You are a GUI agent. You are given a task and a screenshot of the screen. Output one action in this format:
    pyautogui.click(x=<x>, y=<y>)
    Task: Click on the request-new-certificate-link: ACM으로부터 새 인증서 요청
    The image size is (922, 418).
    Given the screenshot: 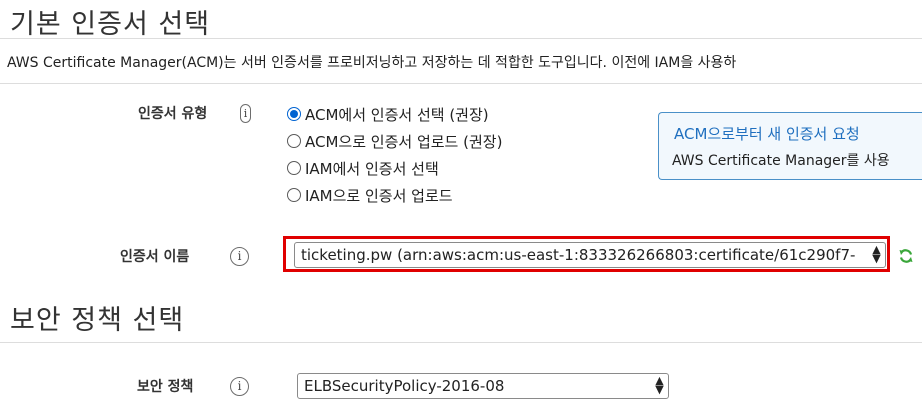 What is the action you would take?
    pyautogui.click(x=767, y=133)
    